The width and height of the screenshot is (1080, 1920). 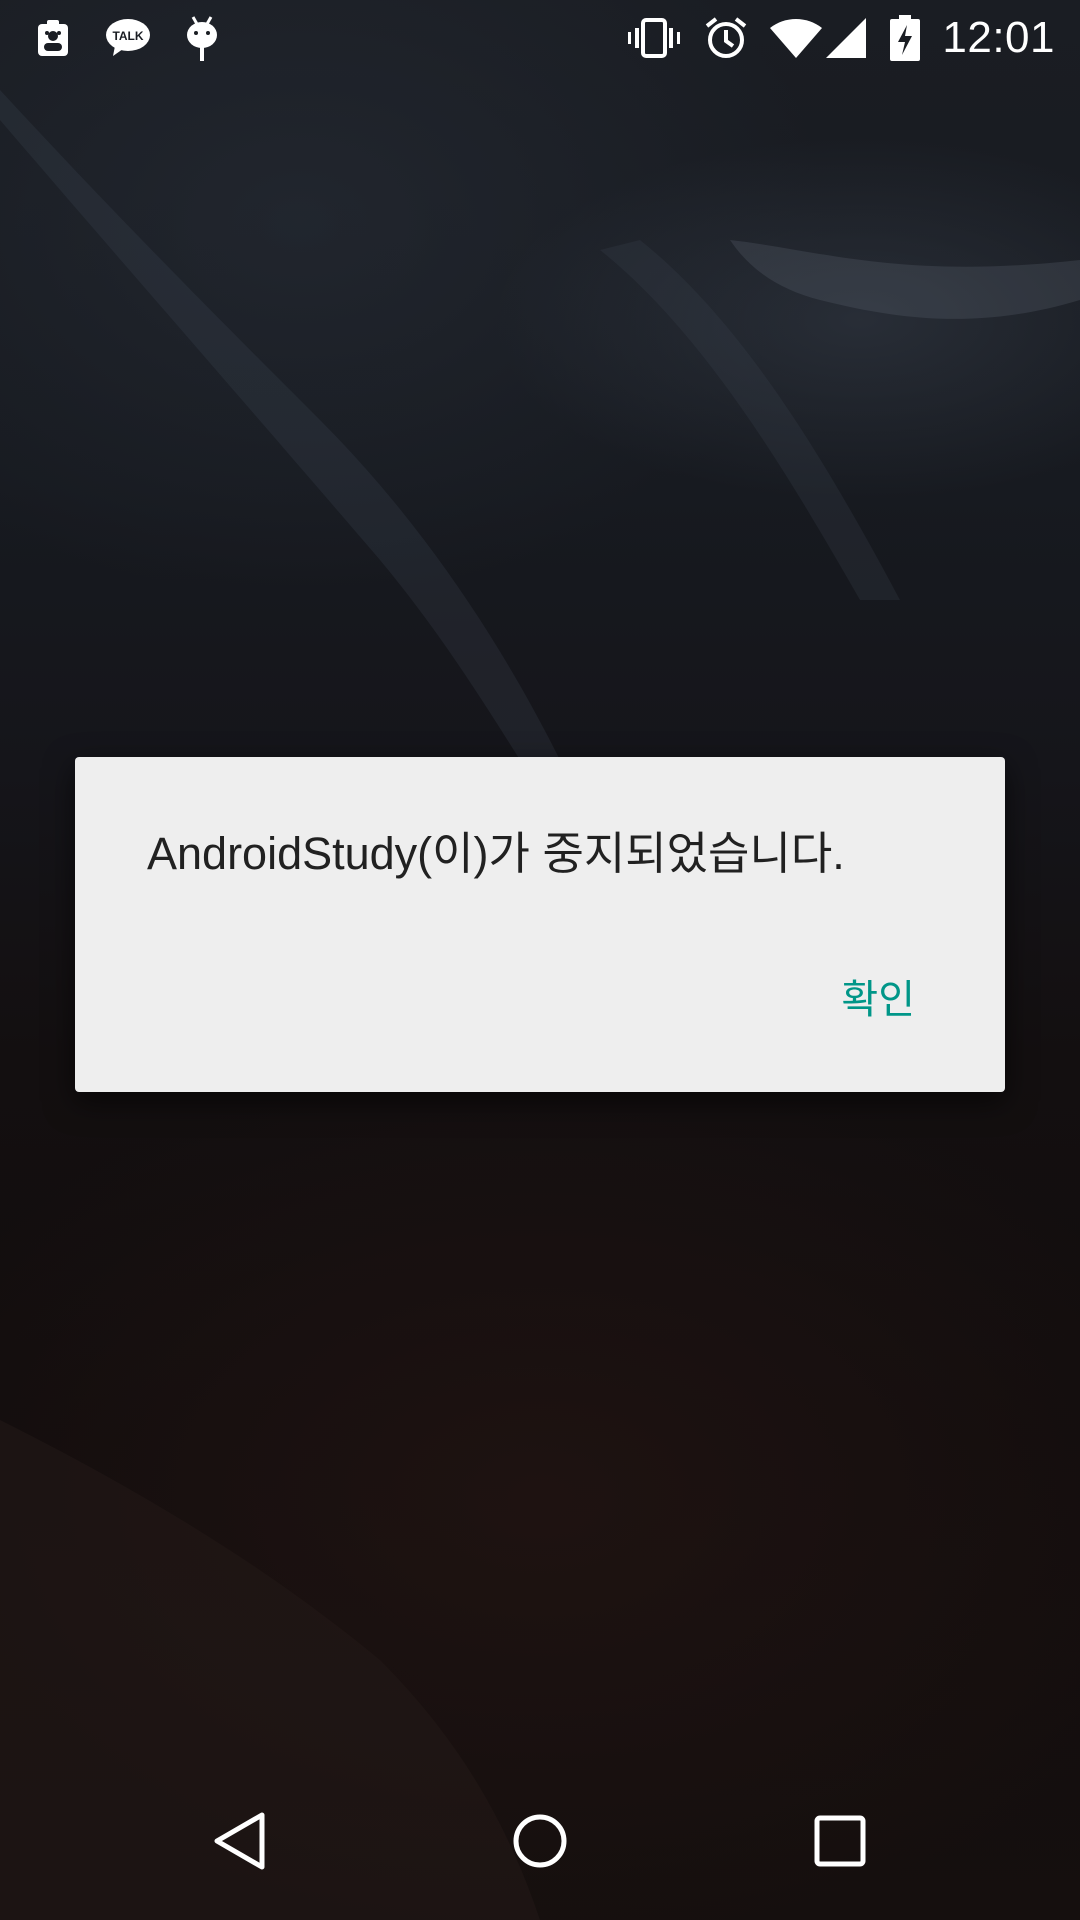 I want to click on wifi-icon, so click(x=796, y=38).